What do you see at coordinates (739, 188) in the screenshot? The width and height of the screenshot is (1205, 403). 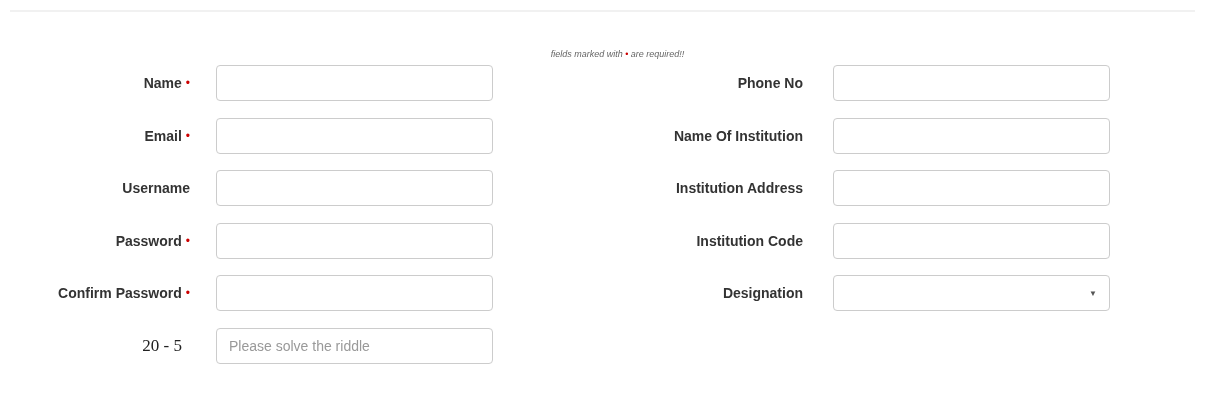 I see `field-label: Institution Address` at bounding box center [739, 188].